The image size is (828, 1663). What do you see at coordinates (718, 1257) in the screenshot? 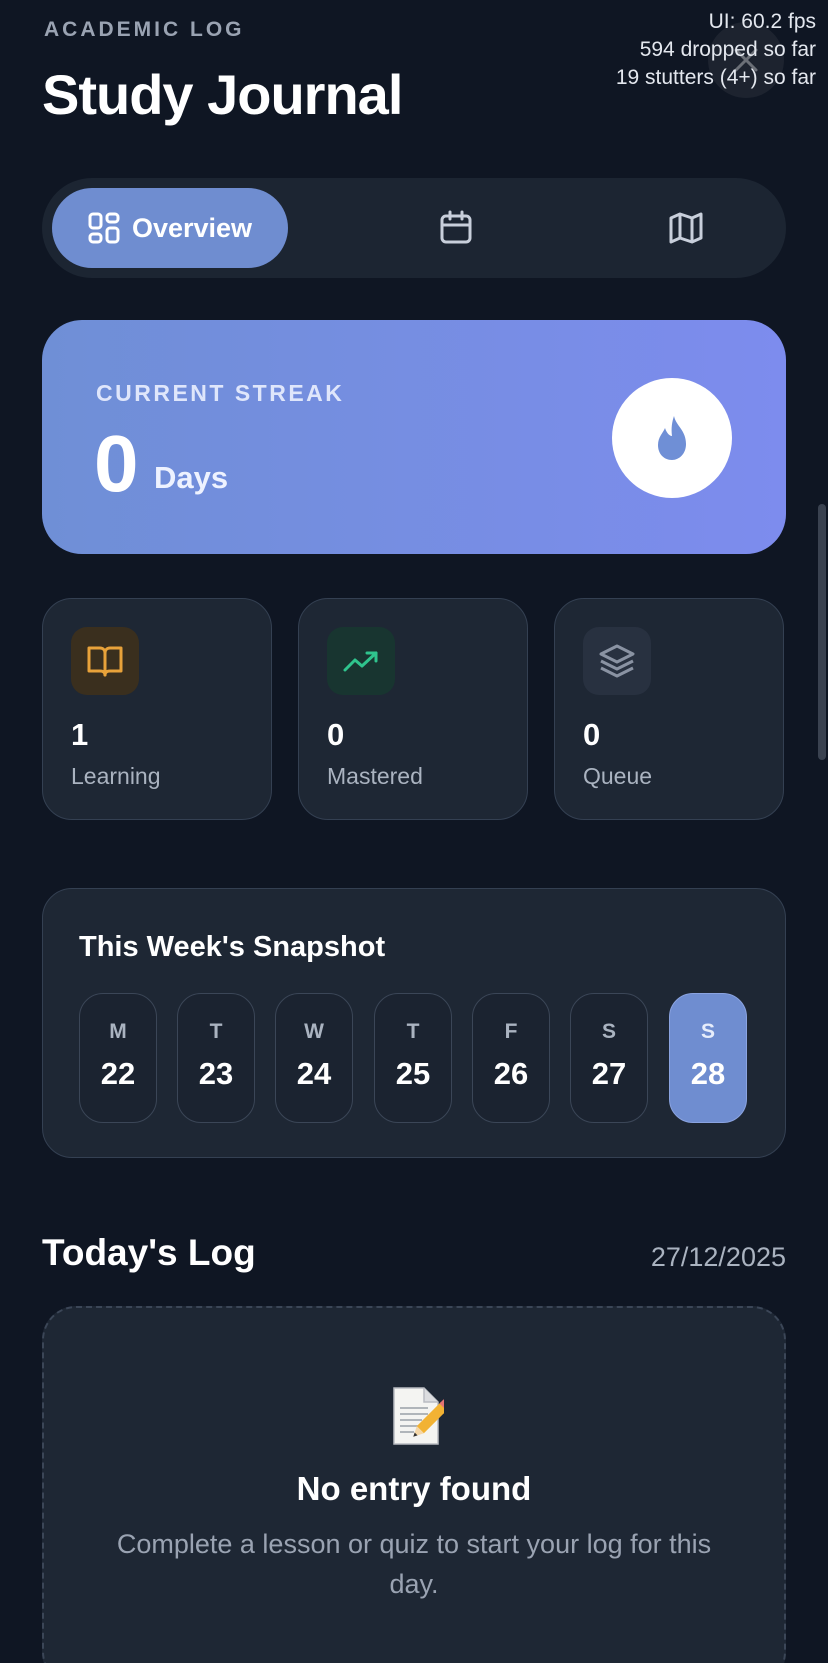
I see `todays-log-date: 27/12/2025` at bounding box center [718, 1257].